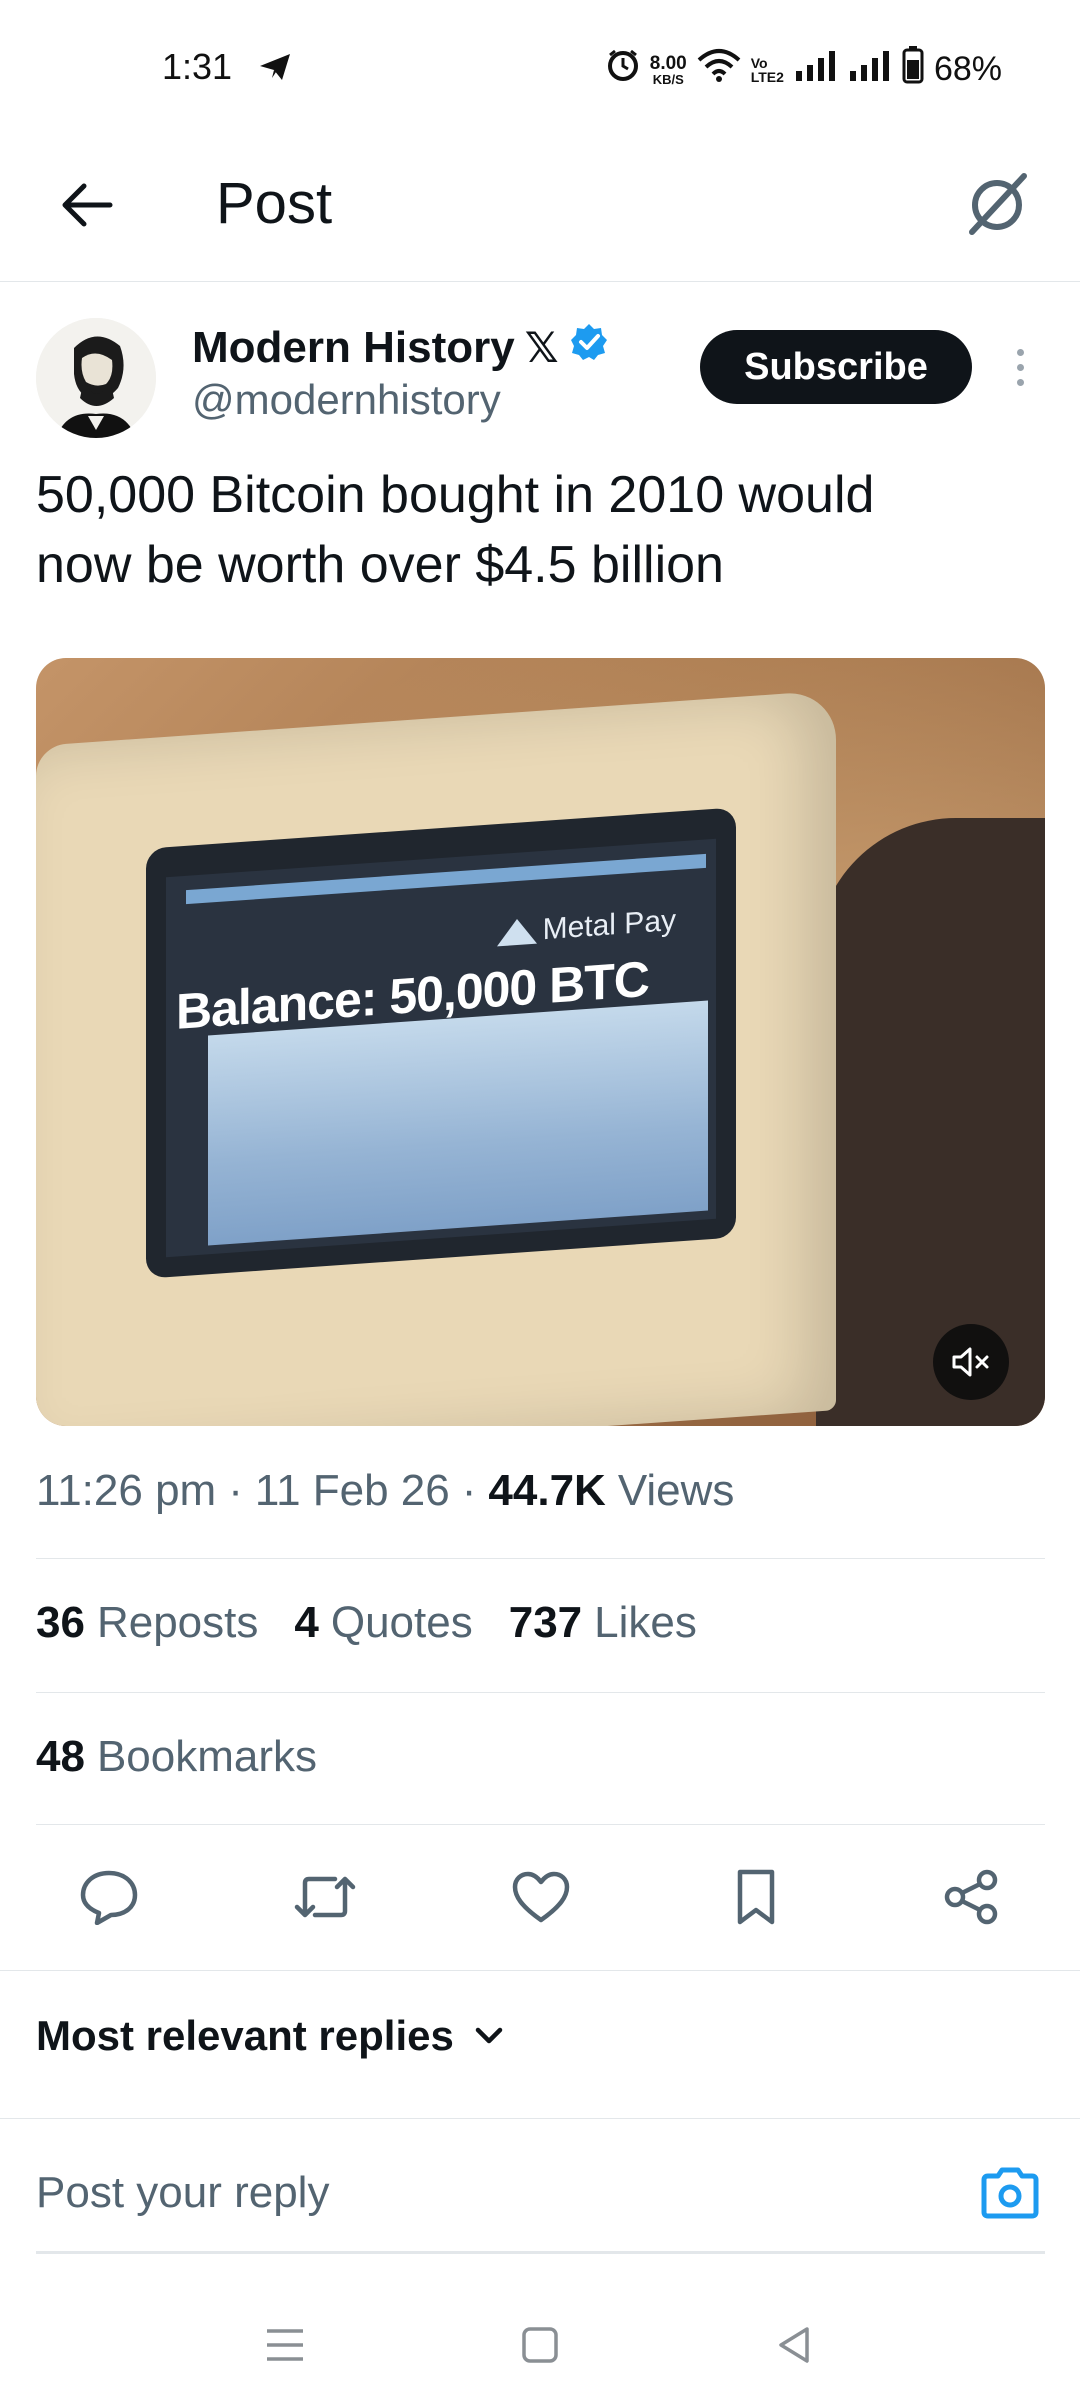 Image resolution: width=1080 pixels, height=2400 pixels. I want to click on camera-icon, so click(1010, 2193).